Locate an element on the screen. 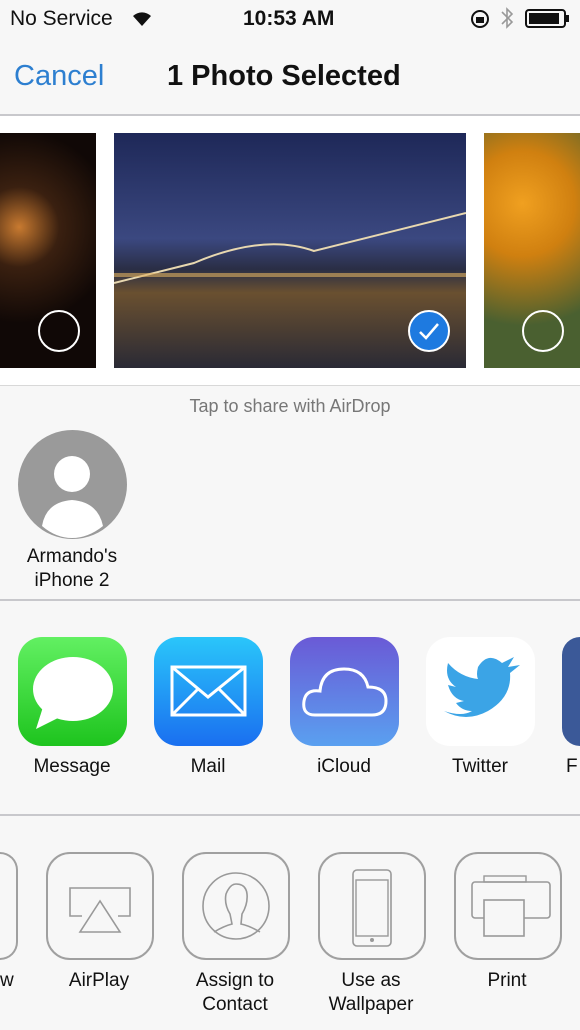  action-print is located at coordinates (508, 906).